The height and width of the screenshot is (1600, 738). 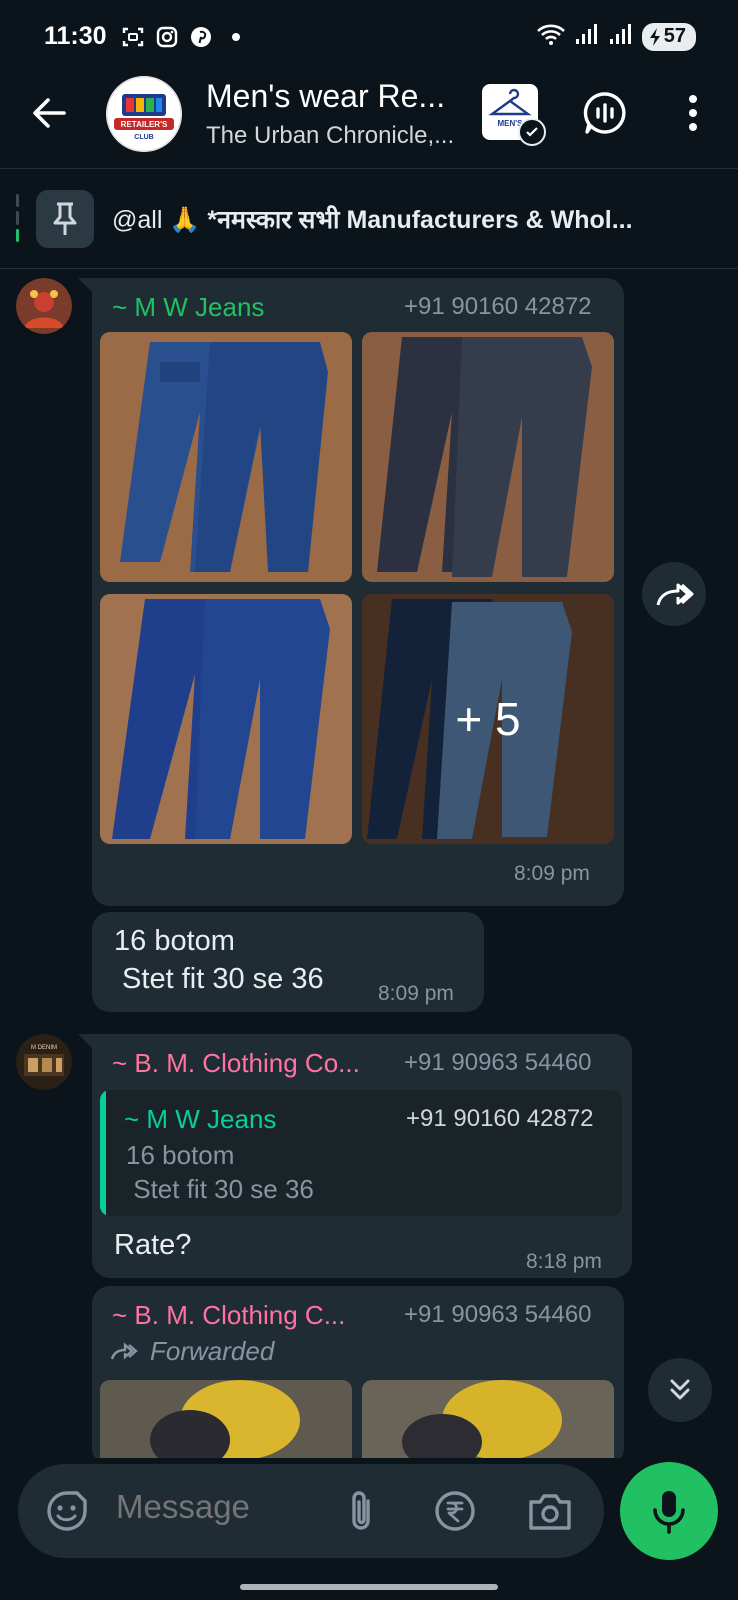 I want to click on paperclip-icon, so click(x=361, y=1510).